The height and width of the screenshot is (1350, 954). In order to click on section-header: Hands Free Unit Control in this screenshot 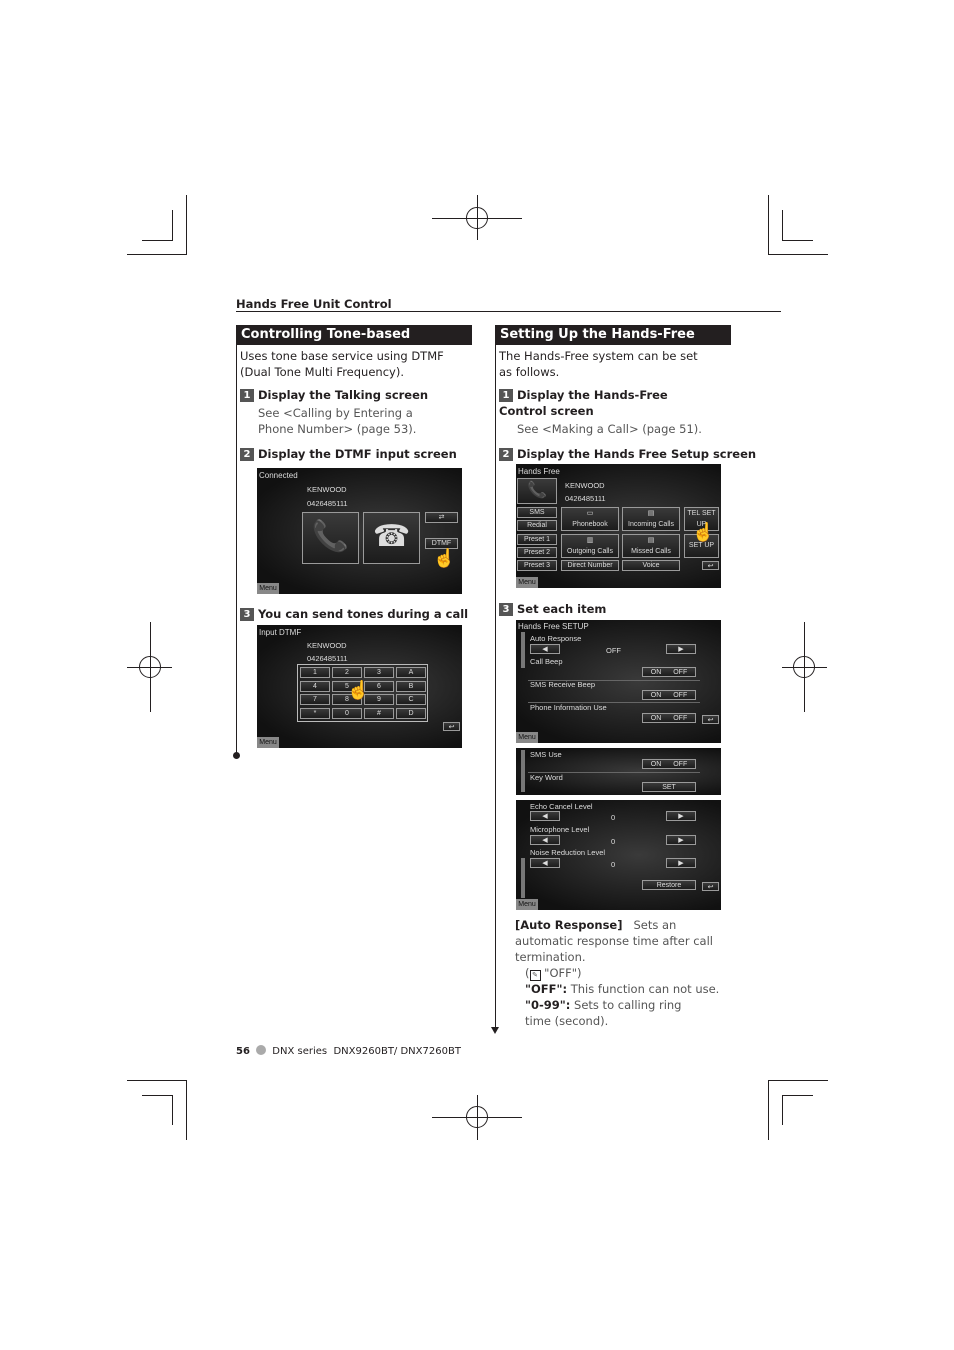, I will do `click(314, 304)`.